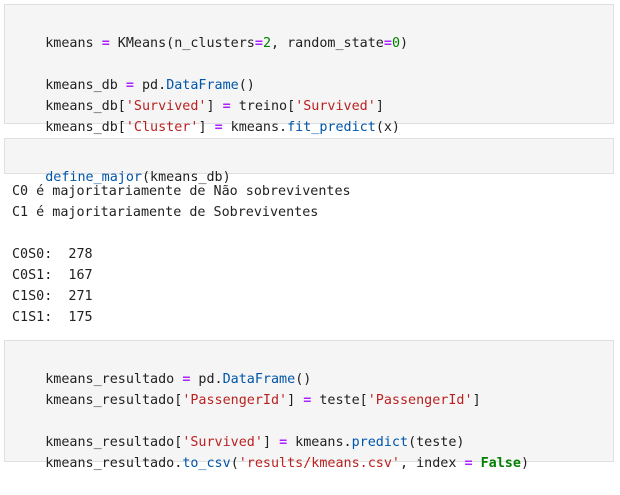  I want to click on code-token: kmeans_resultado., so click(114, 463).